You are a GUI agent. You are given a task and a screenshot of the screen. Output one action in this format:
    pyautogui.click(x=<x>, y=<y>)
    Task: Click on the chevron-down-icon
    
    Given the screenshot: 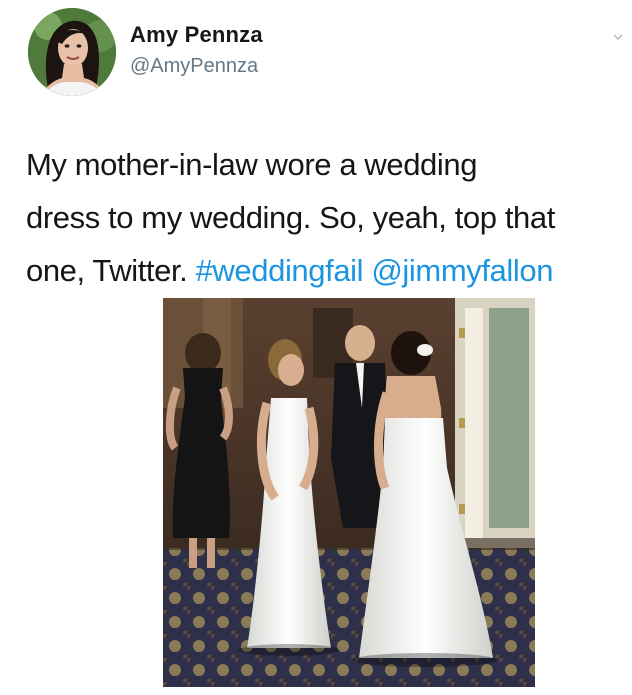 What is the action you would take?
    pyautogui.click(x=618, y=37)
    